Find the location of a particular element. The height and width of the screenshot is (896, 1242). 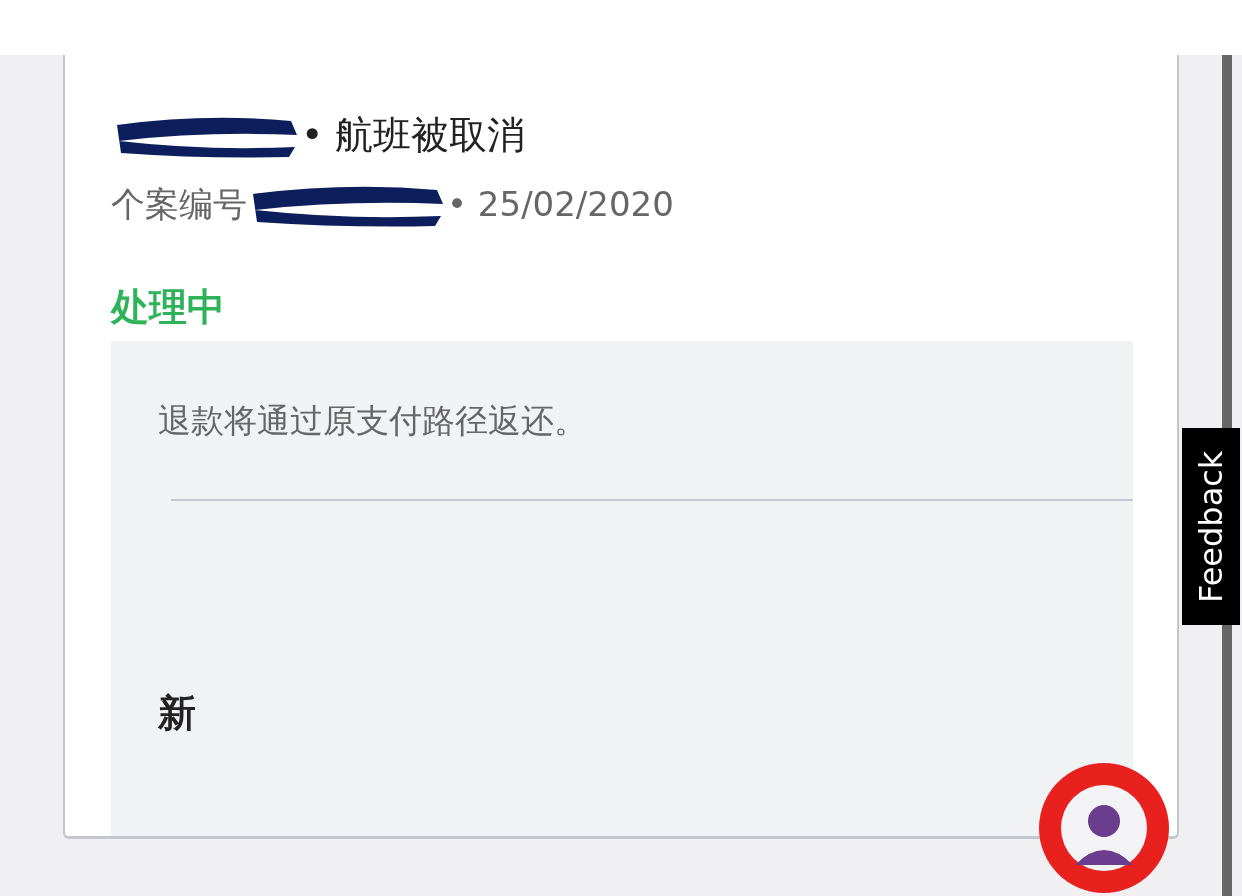

case-date: • 25/02/2020 is located at coordinates (560, 204).